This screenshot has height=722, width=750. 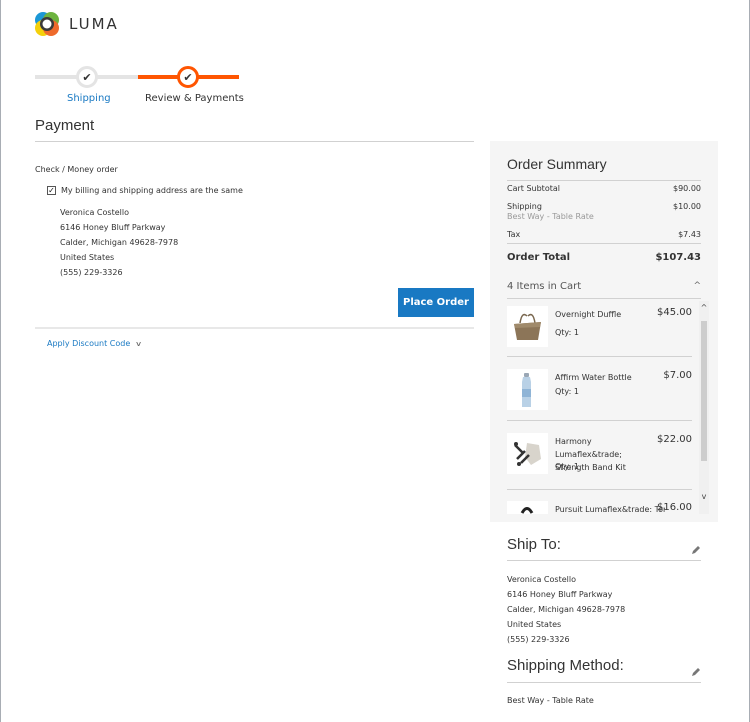 I want to click on shipping-row: Shipping $10.00, so click(x=604, y=206).